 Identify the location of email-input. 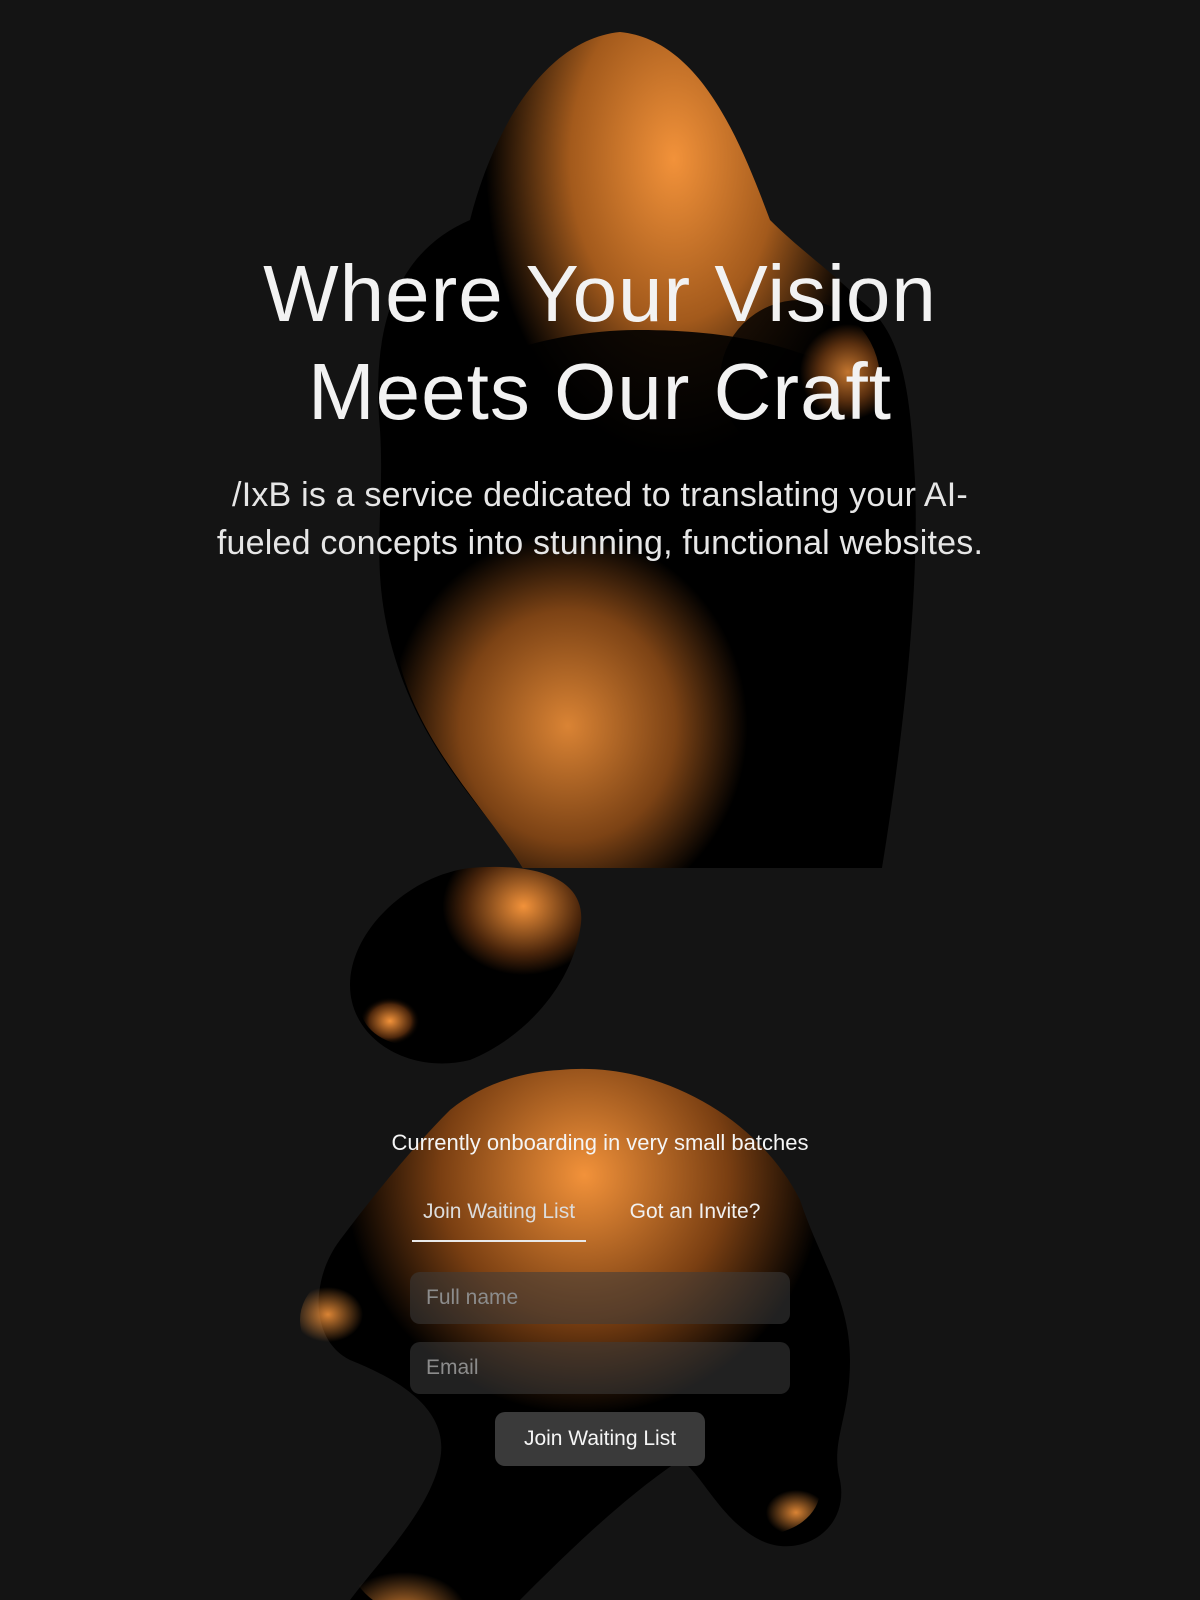
(600, 1368).